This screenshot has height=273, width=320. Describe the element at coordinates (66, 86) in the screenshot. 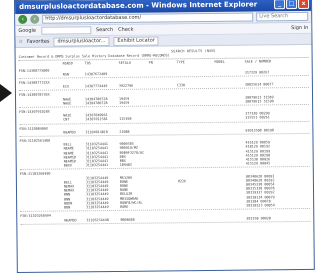

I see `table-cell: ECX` at that location.